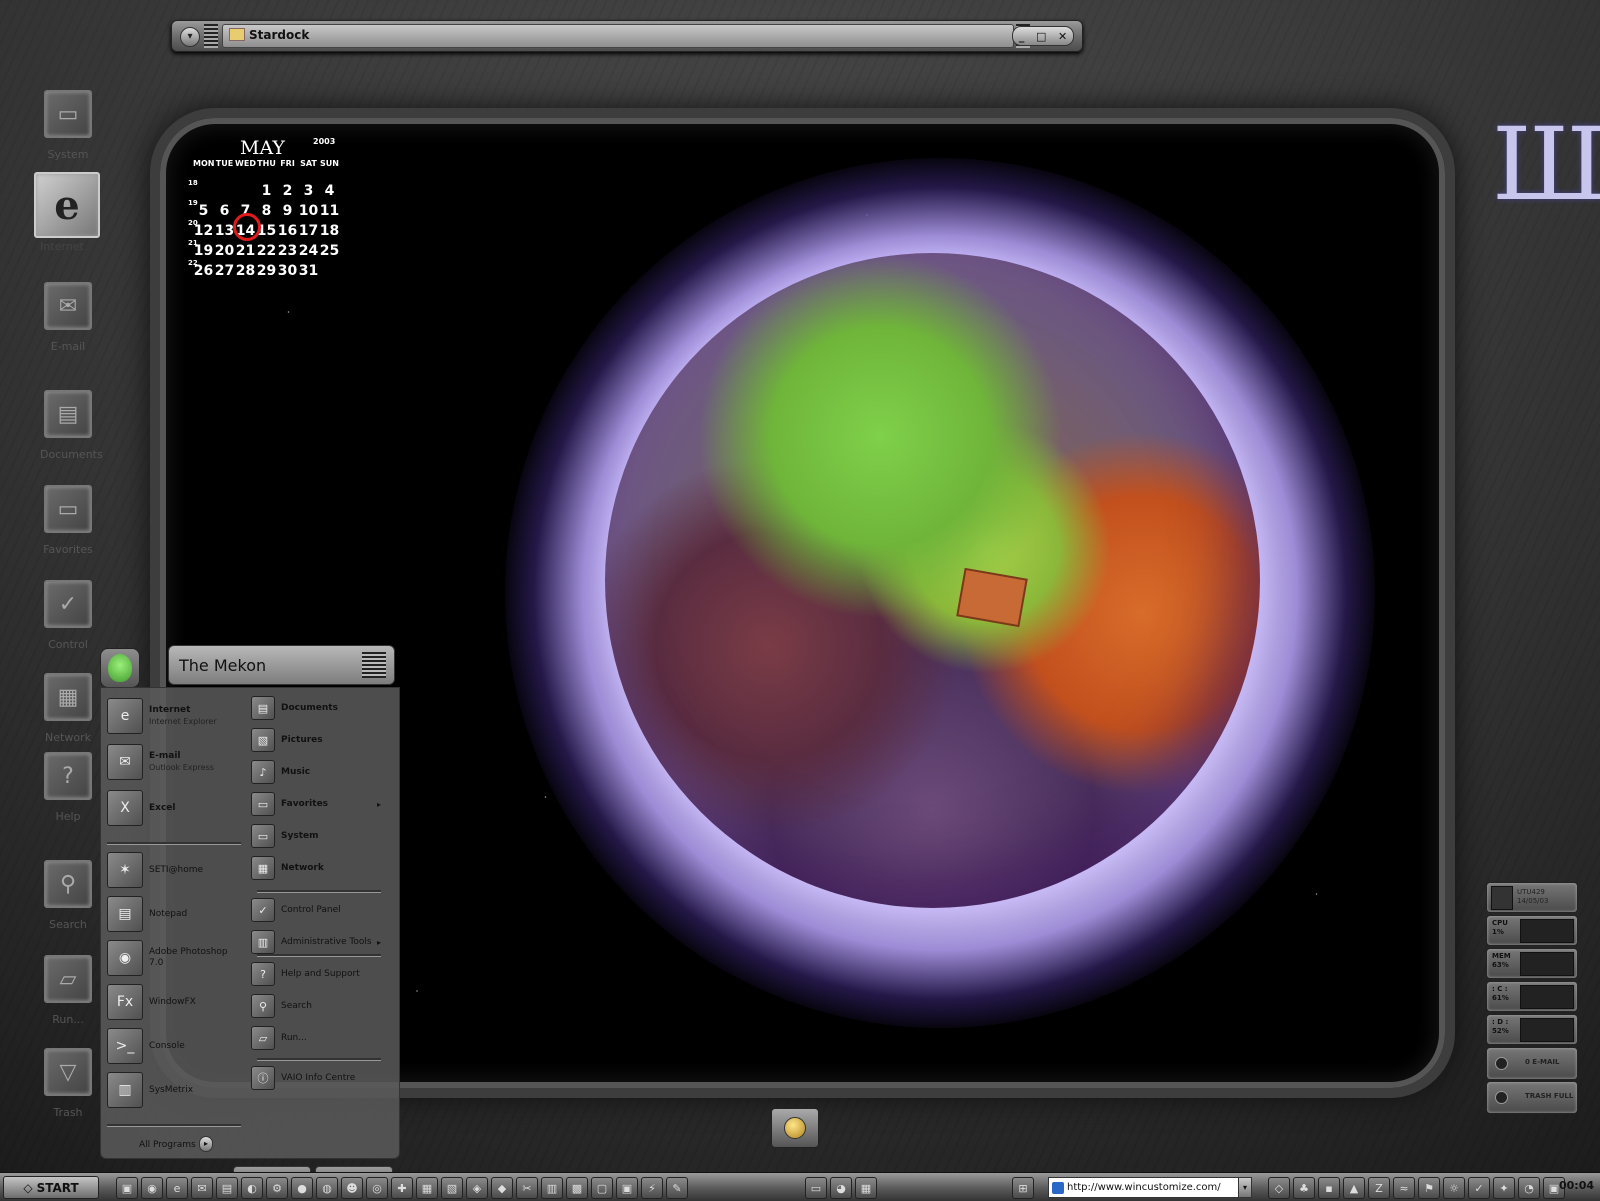 The width and height of the screenshot is (1600, 1201). Describe the element at coordinates (51, 1187) in the screenshot. I see `start-button: ◇ START` at that location.